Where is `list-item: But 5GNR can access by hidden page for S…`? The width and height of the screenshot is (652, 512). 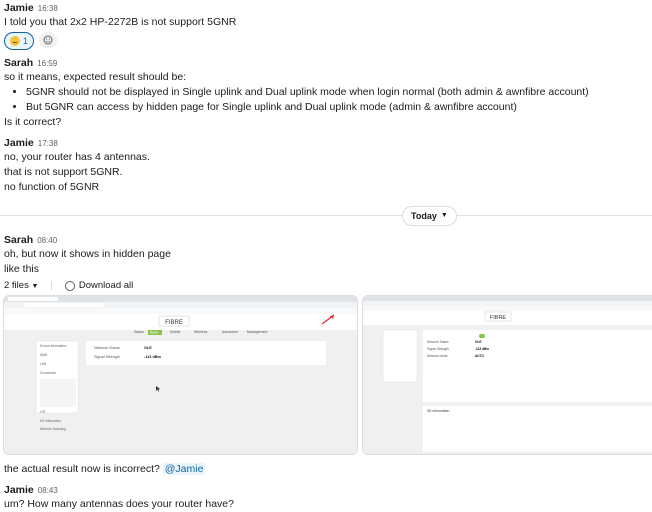
list-item: But 5GNR can access by hidden page for S… is located at coordinates (337, 107).